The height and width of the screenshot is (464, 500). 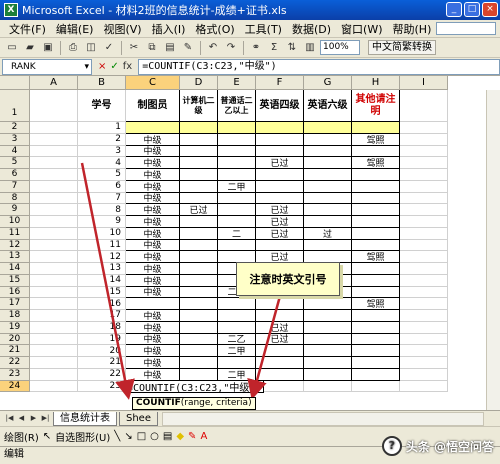 I want to click on cell-f5: 已过, so click(x=280, y=163).